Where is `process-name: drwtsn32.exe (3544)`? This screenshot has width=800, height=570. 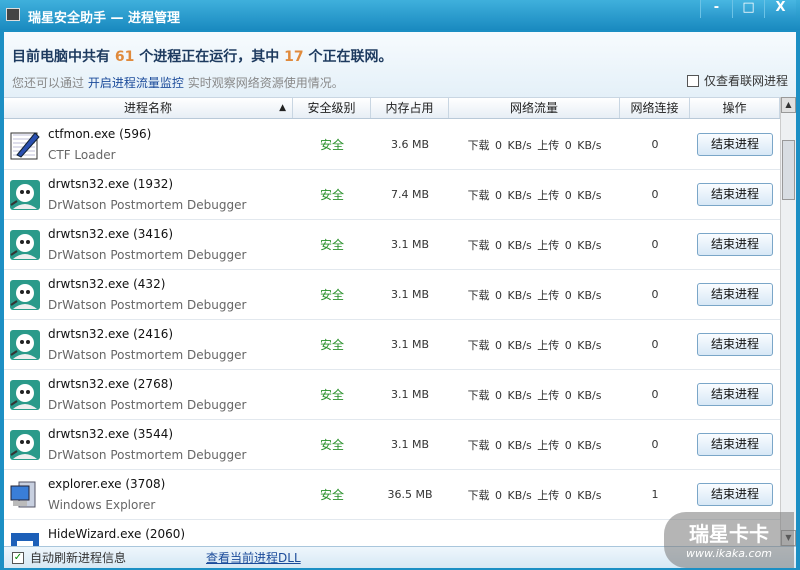
process-name: drwtsn32.exe (3544) is located at coordinates (111, 433).